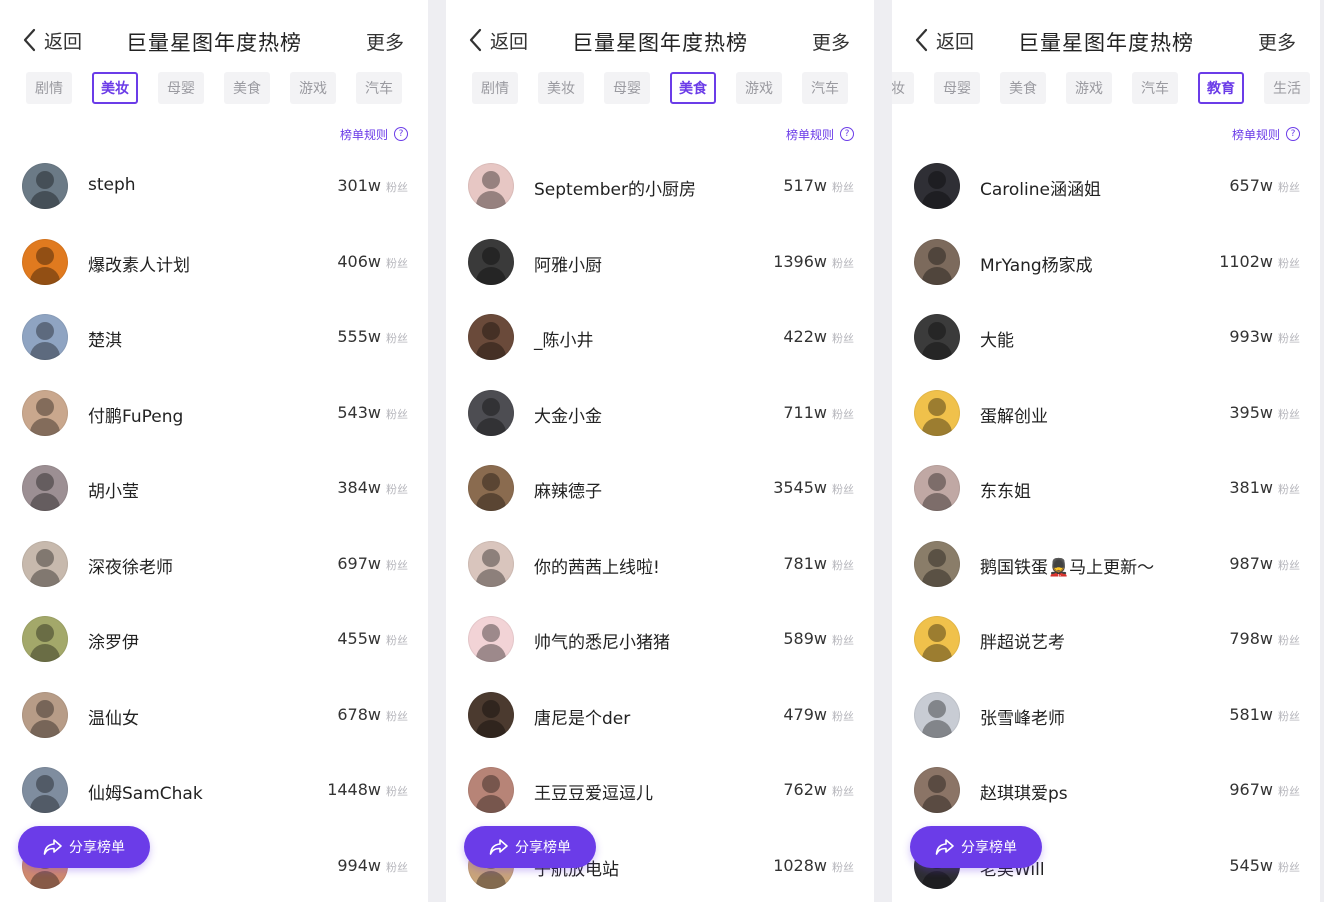 The height and width of the screenshot is (902, 1324). Describe the element at coordinates (214, 413) in the screenshot. I see `list-item: 付鹏FuPeng 543w 粉丝` at that location.